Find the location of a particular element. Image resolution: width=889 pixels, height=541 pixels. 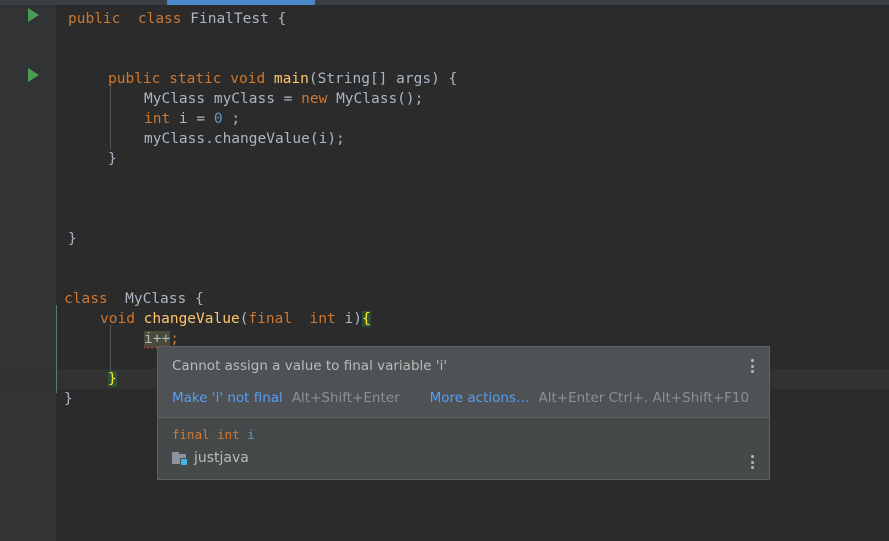

doc-kebab-menu-icon is located at coordinates (753, 462).